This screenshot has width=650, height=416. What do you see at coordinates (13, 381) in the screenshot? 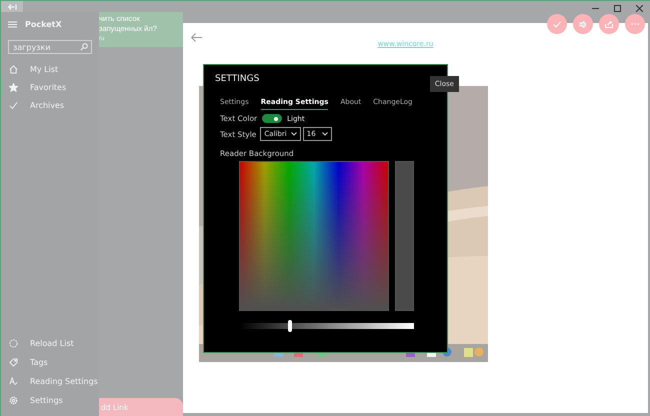
I see `font-icon` at bounding box center [13, 381].